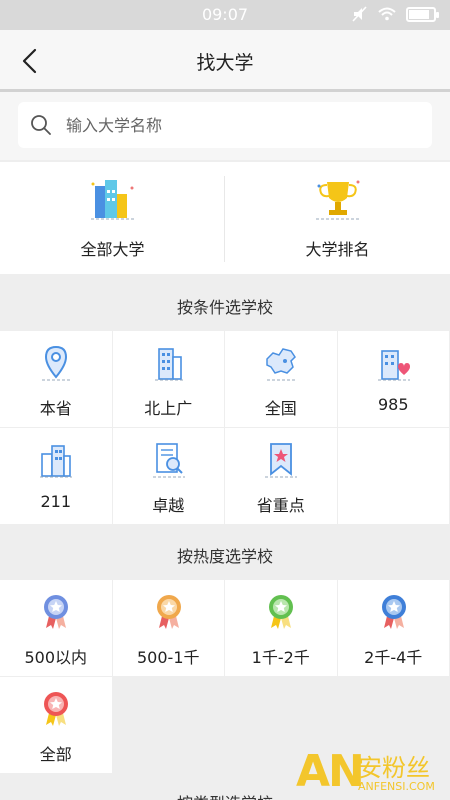 The width and height of the screenshot is (450, 800). I want to click on popularity-label: 全部, so click(55, 754).